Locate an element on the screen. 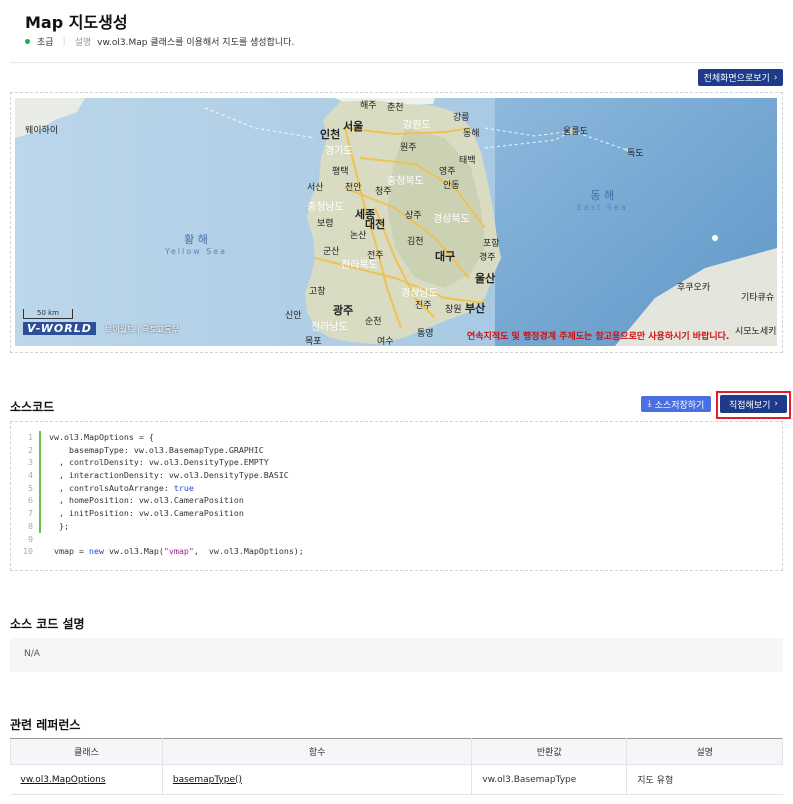 The width and height of the screenshot is (793, 804). explain-text: N/A is located at coordinates (32, 654).